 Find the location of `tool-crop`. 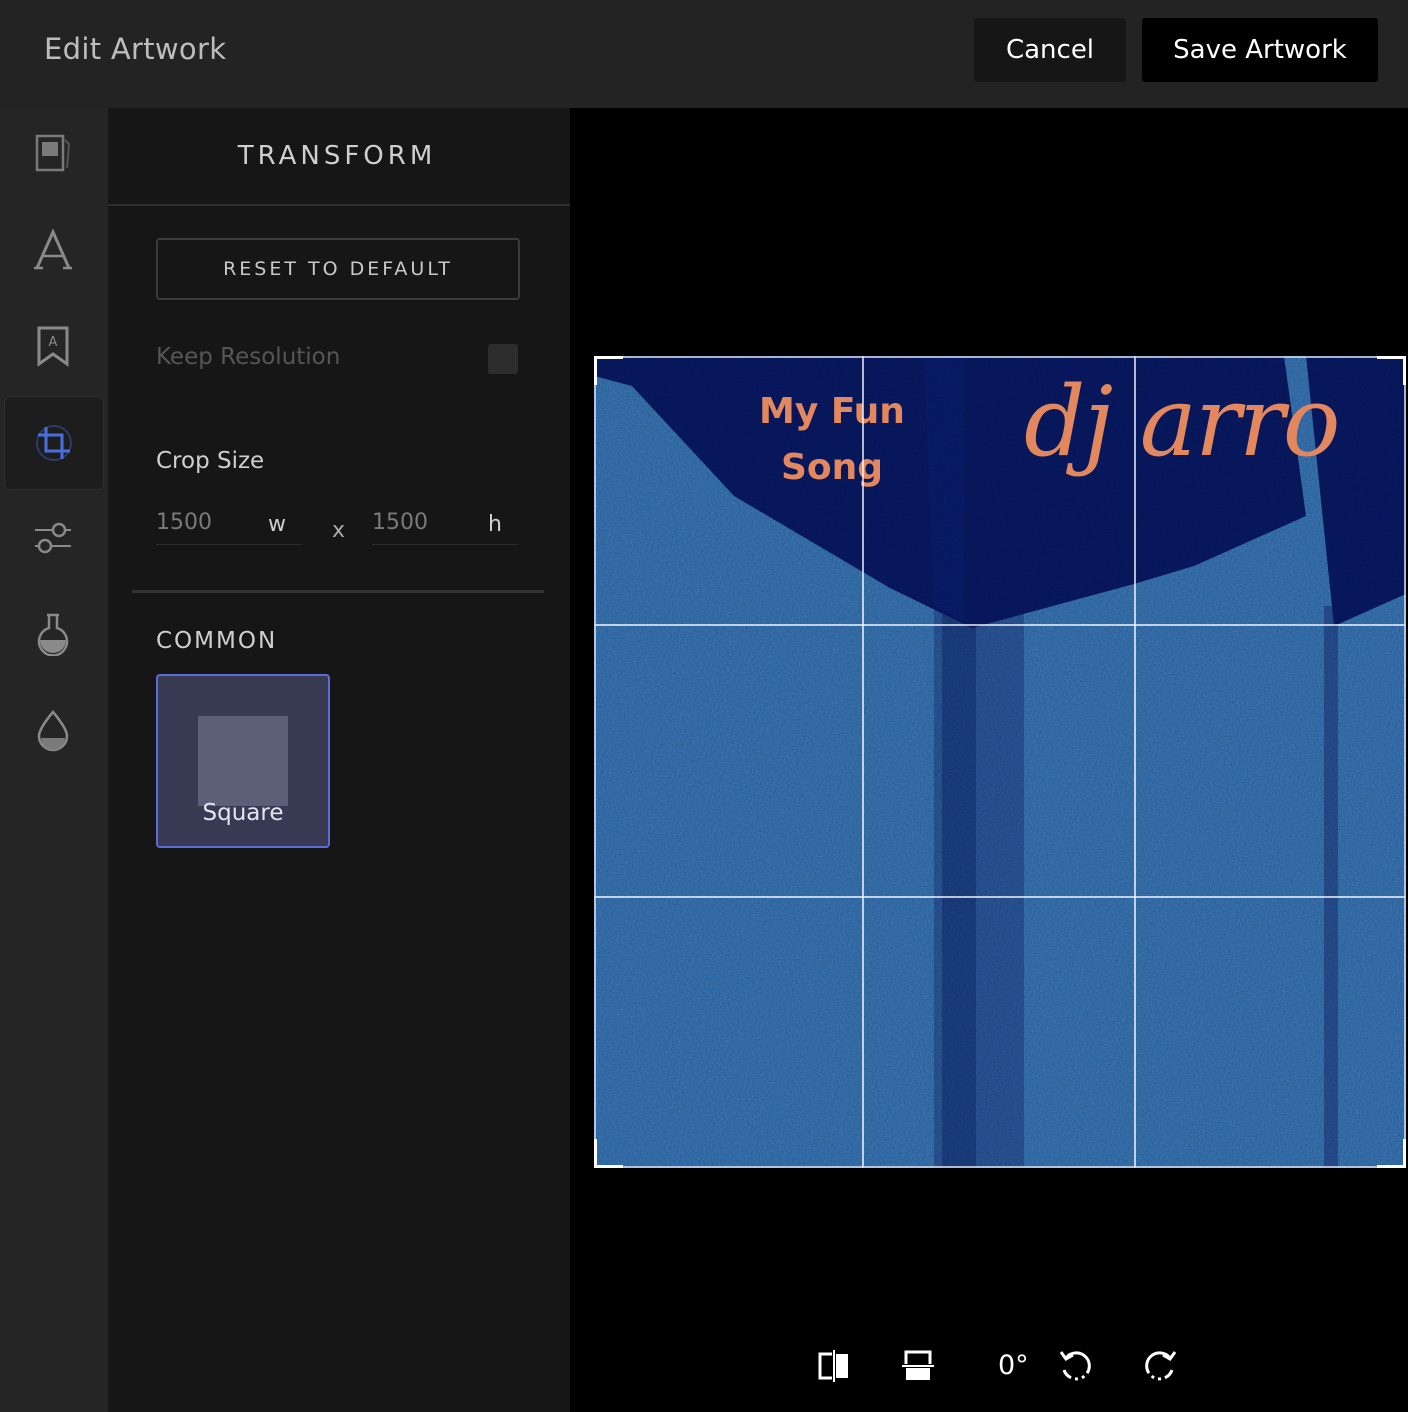

tool-crop is located at coordinates (54, 443).